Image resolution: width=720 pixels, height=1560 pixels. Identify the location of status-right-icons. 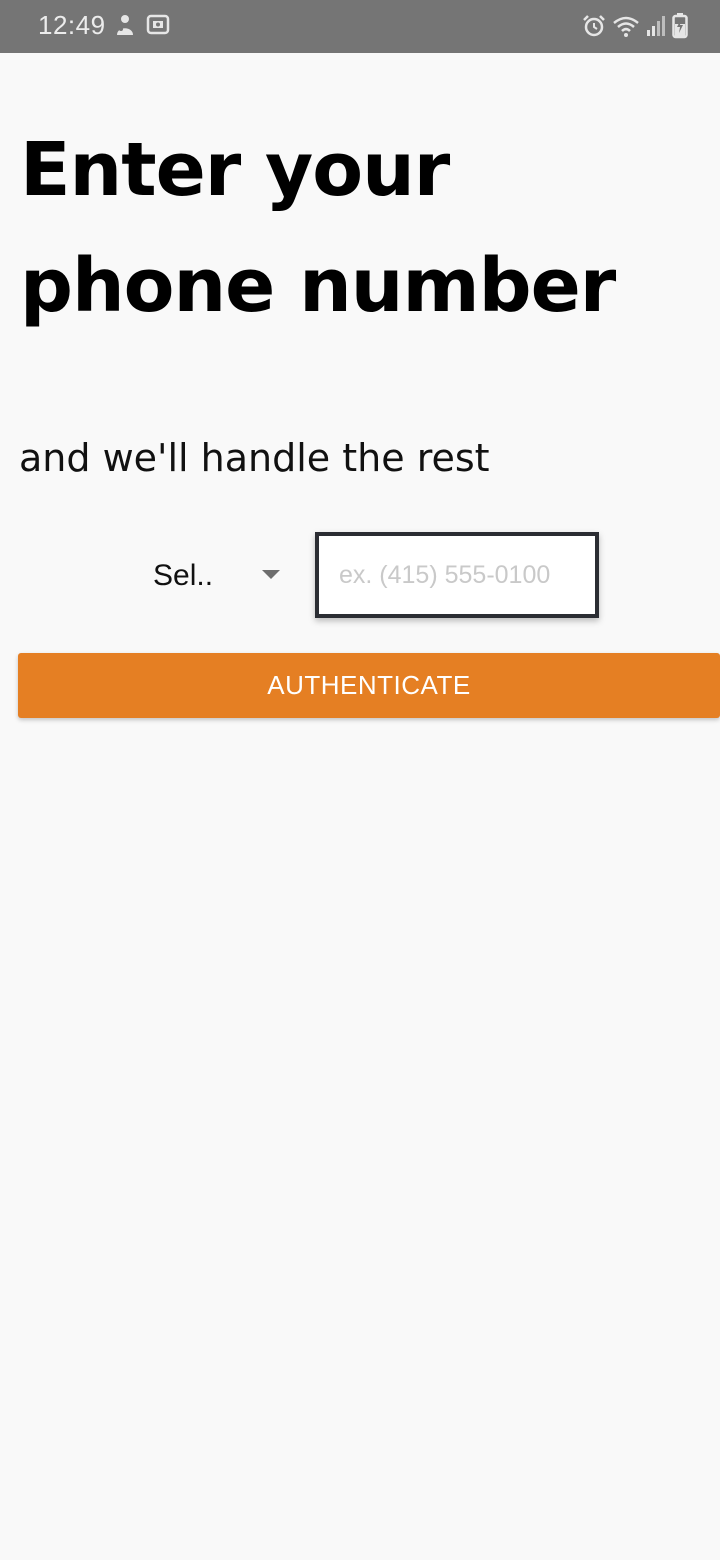
(635, 26).